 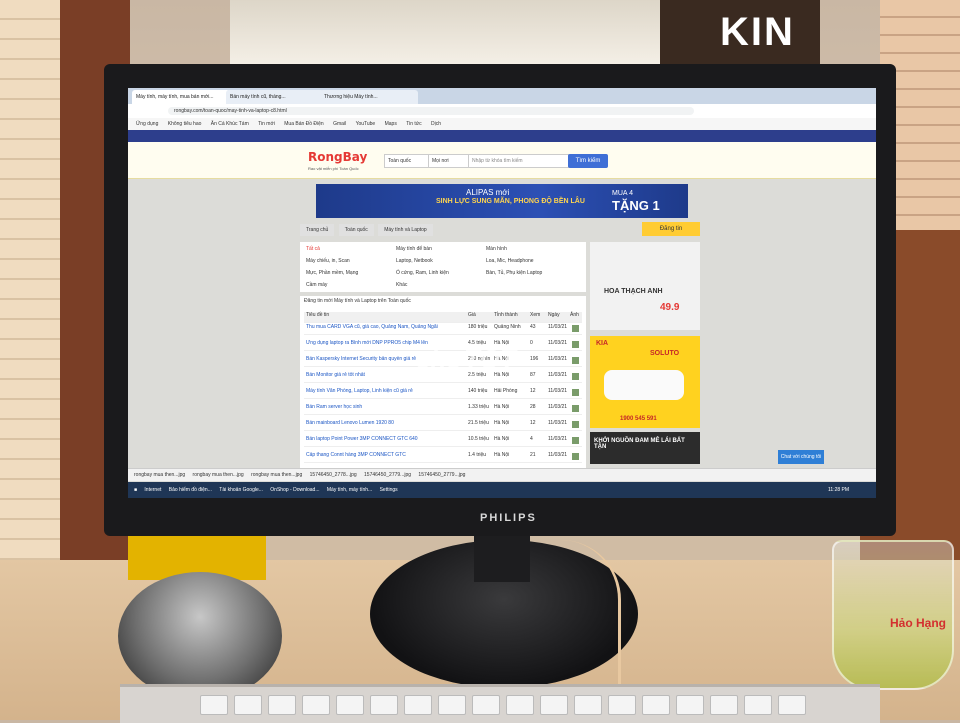 I want to click on chat-button: Chat với chúng tôi, so click(x=801, y=457).